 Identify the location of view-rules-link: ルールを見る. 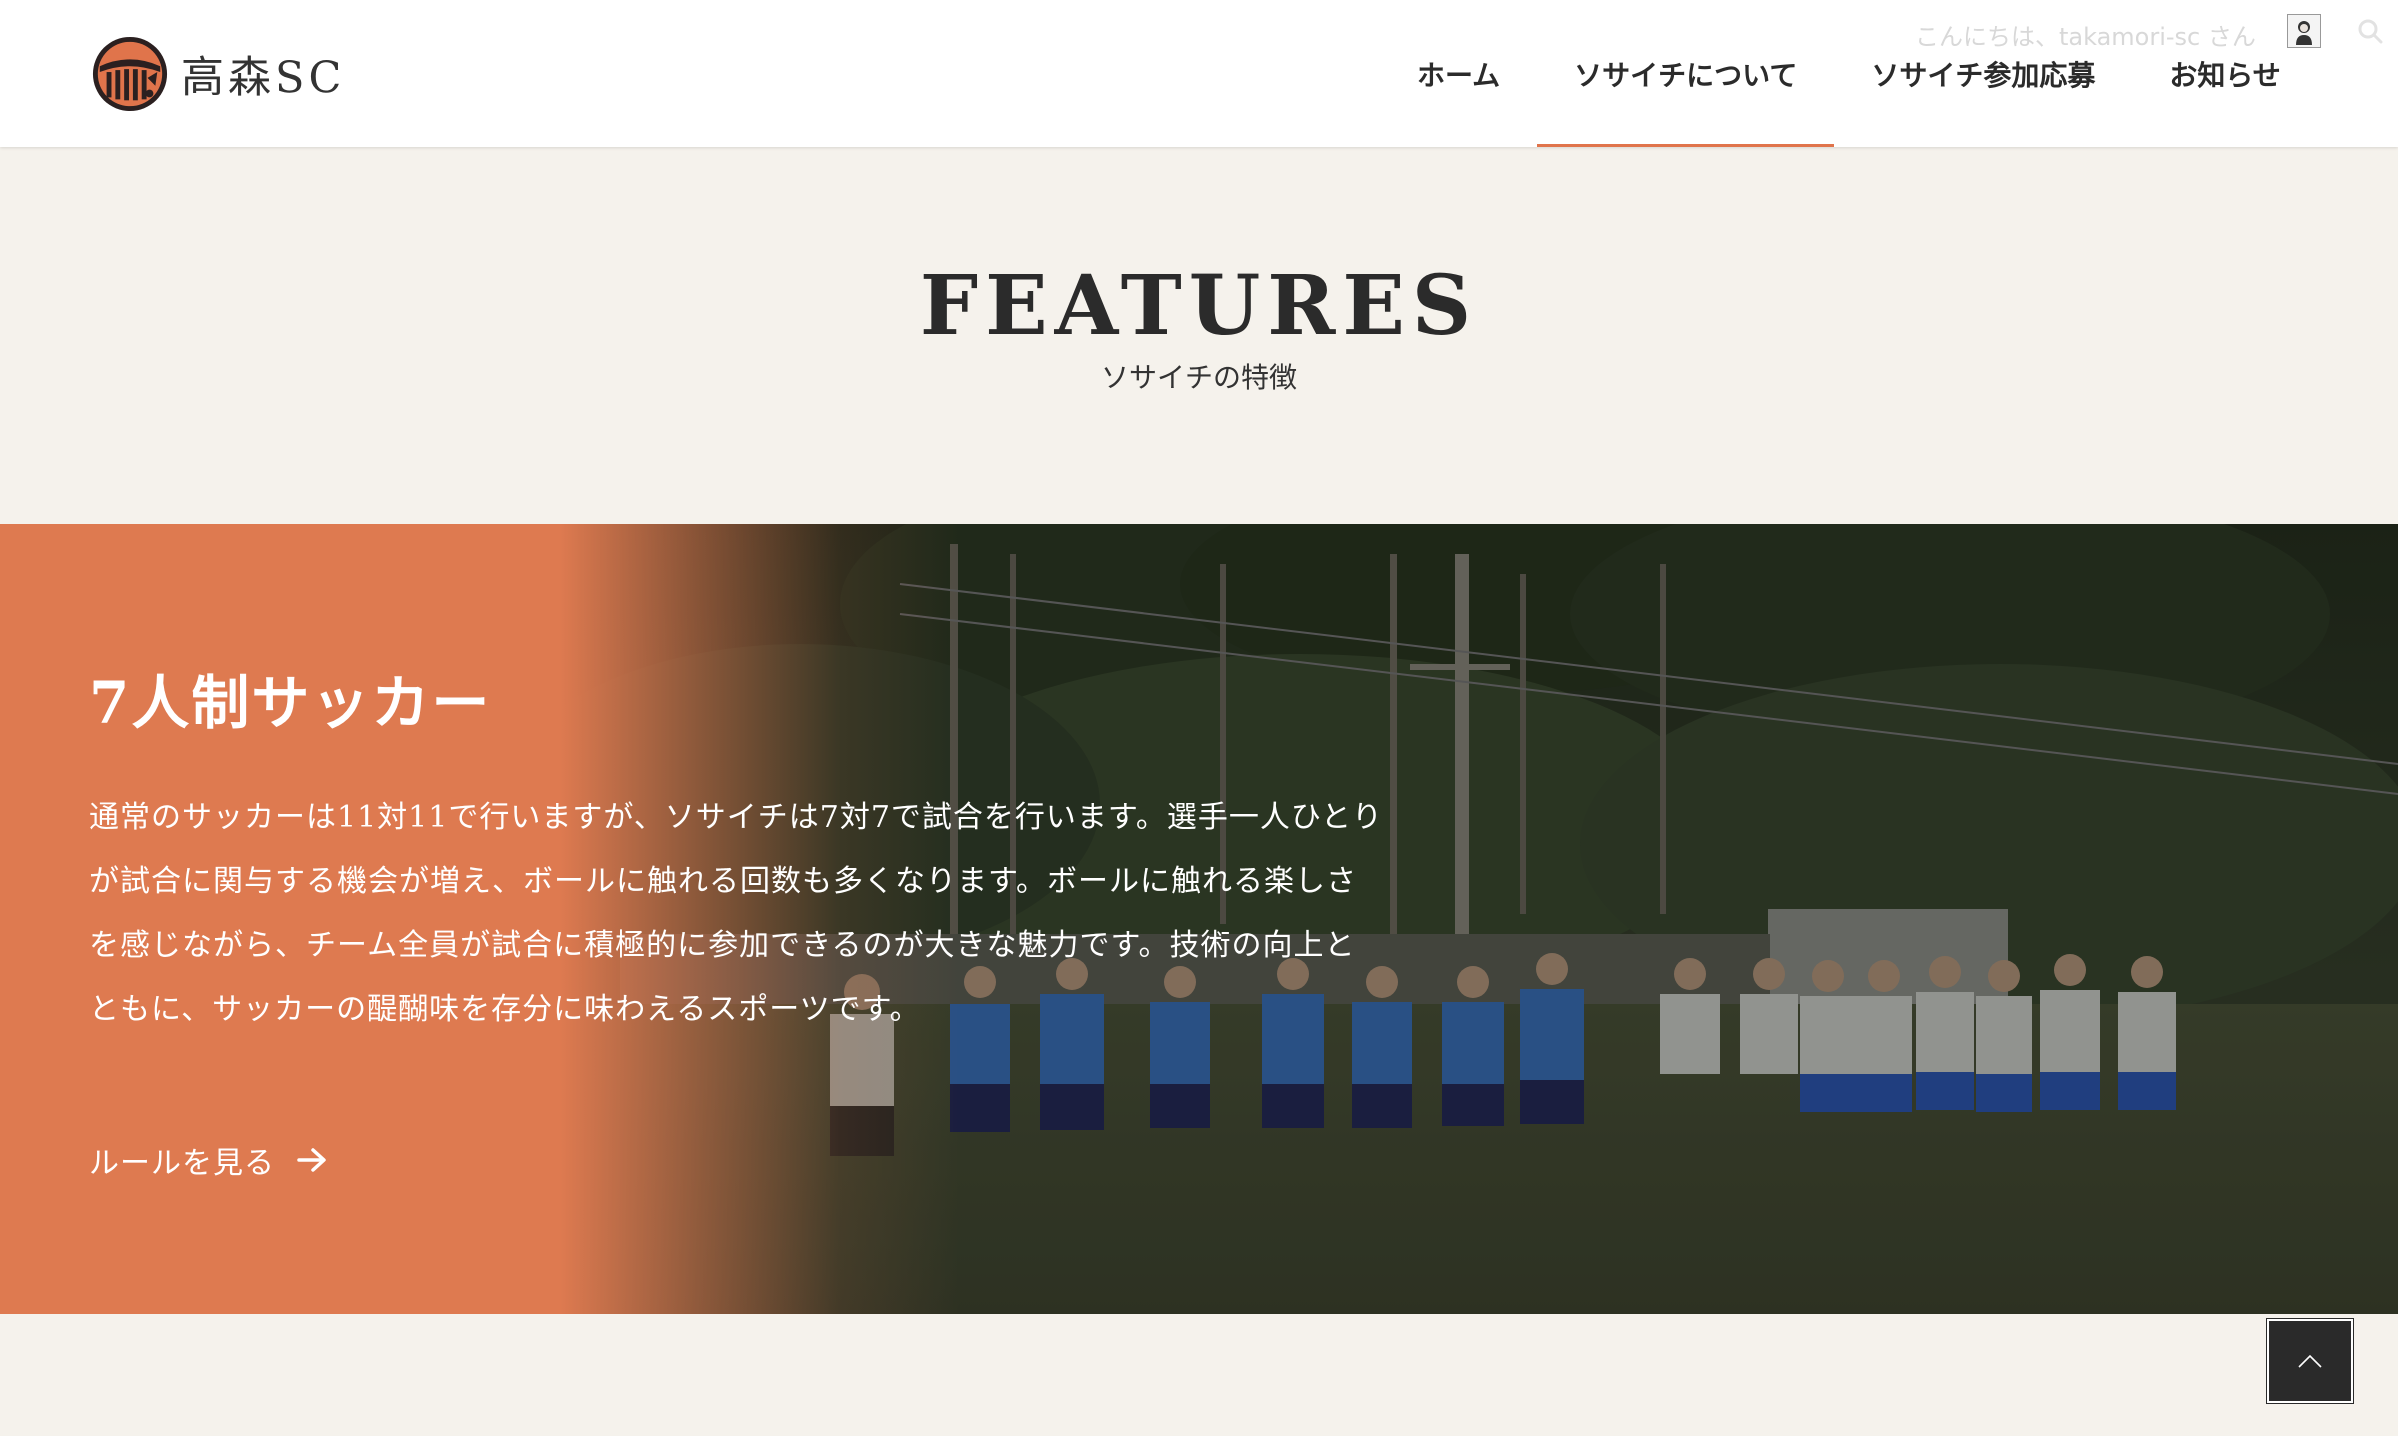
(208, 1160).